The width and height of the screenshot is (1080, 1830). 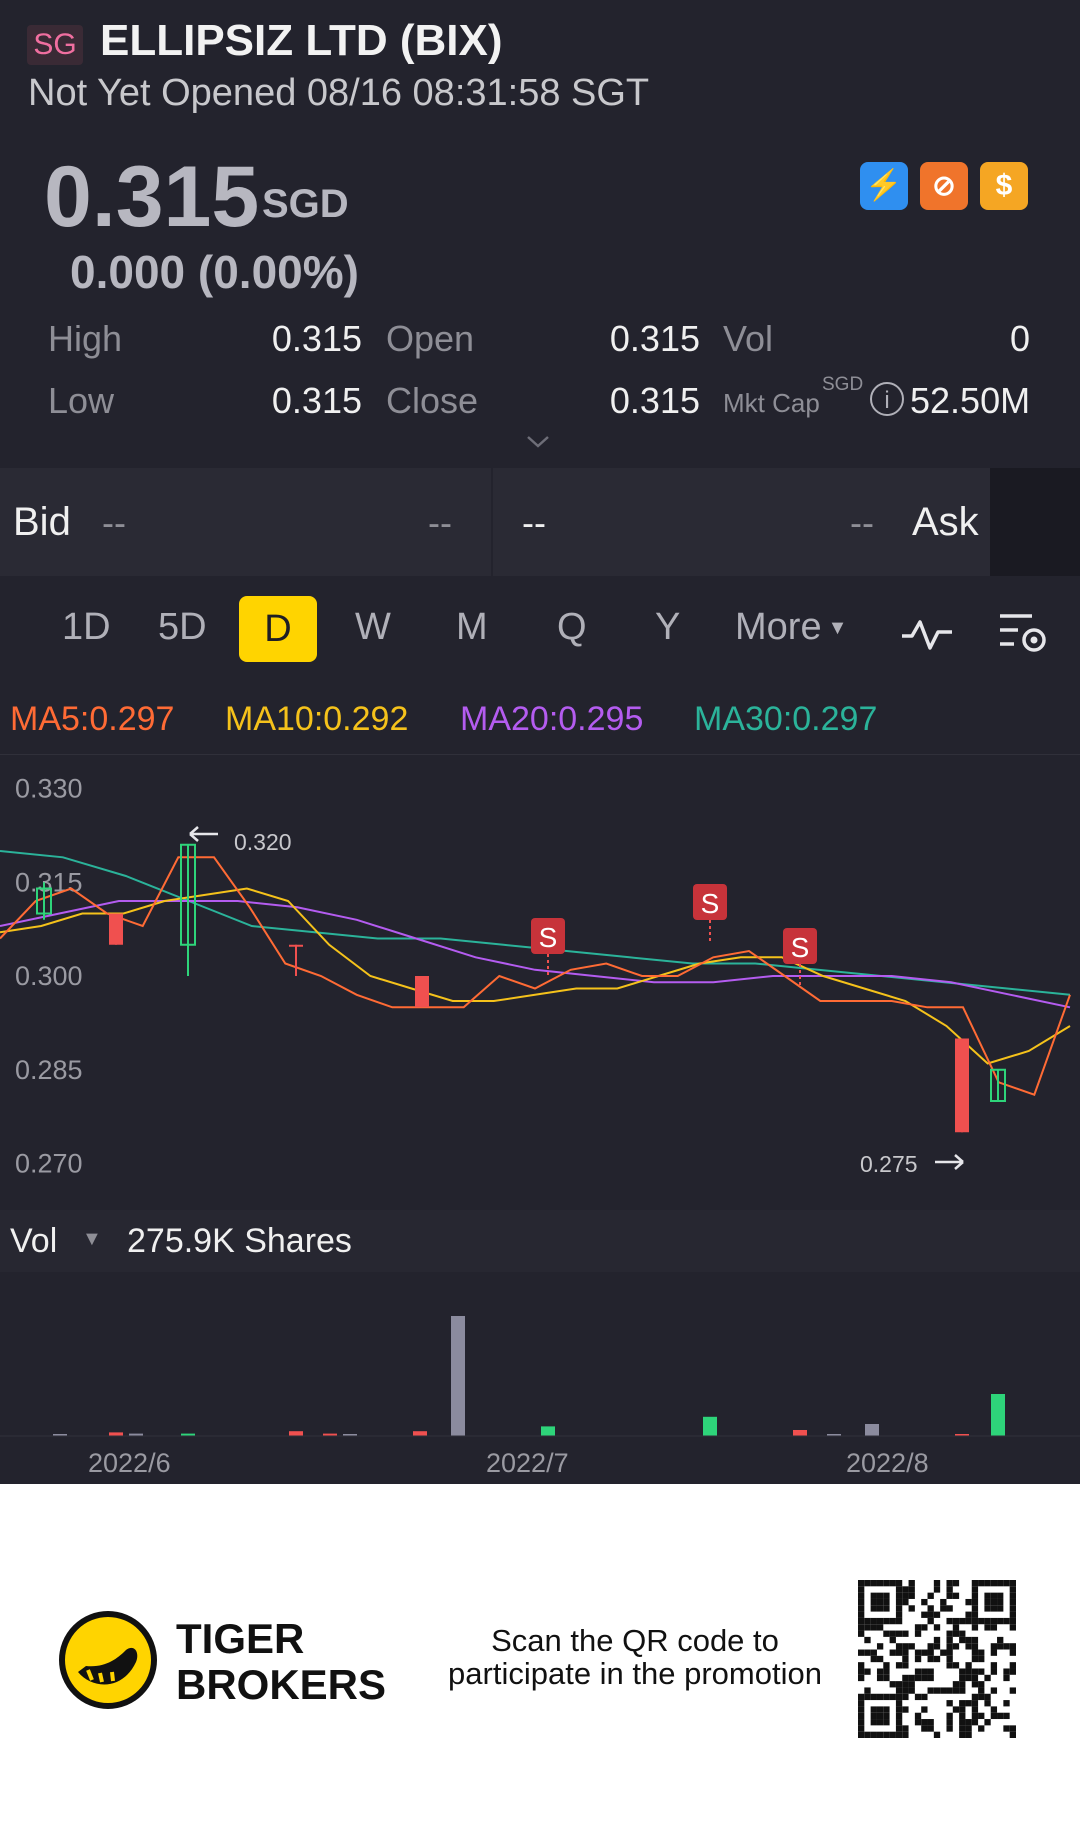 What do you see at coordinates (182, 627) in the screenshot?
I see `tab-5d: 5D` at bounding box center [182, 627].